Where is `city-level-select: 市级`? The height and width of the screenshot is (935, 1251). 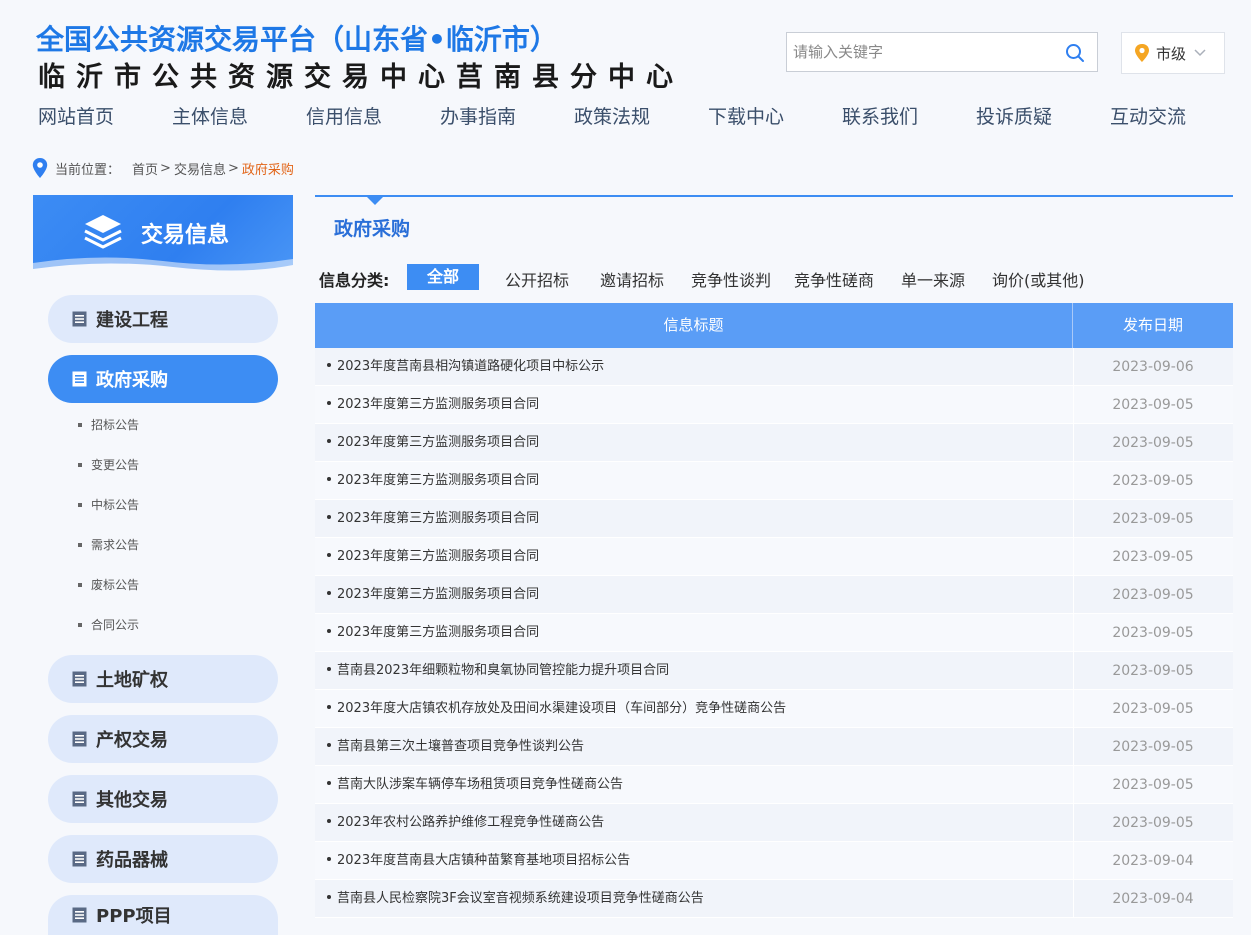 city-level-select: 市级 is located at coordinates (1173, 53).